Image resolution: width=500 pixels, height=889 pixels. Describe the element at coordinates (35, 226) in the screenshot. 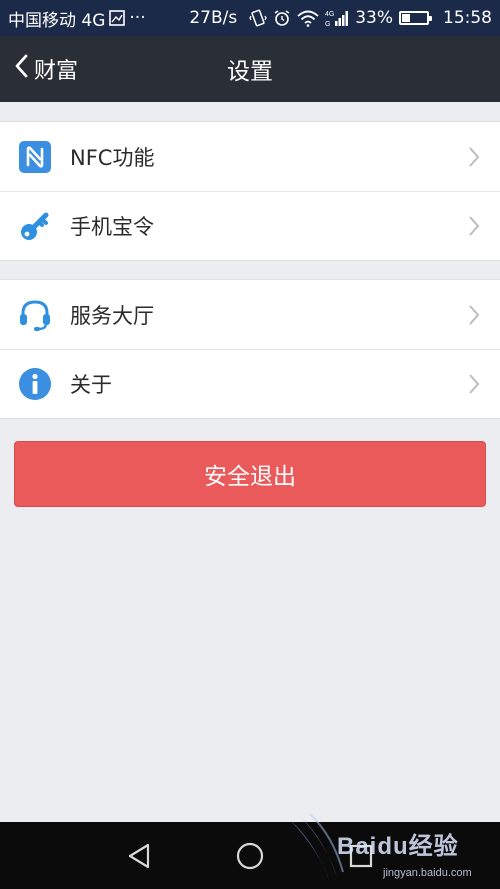

I see `key-icon` at that location.